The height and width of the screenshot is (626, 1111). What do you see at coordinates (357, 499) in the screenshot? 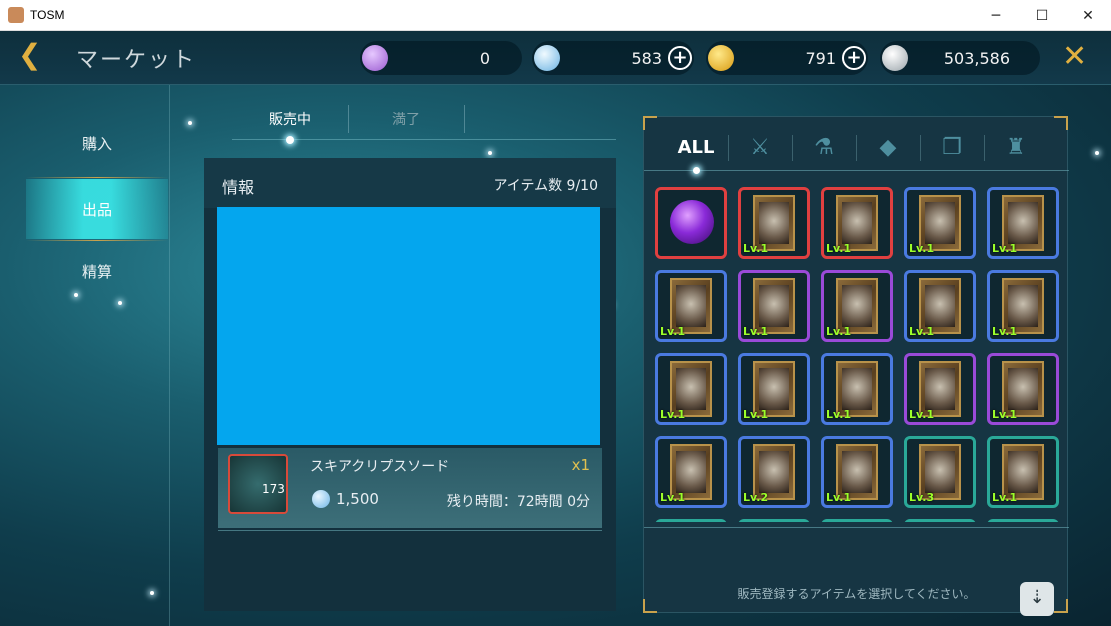
I see `item-price: 1,500` at bounding box center [357, 499].